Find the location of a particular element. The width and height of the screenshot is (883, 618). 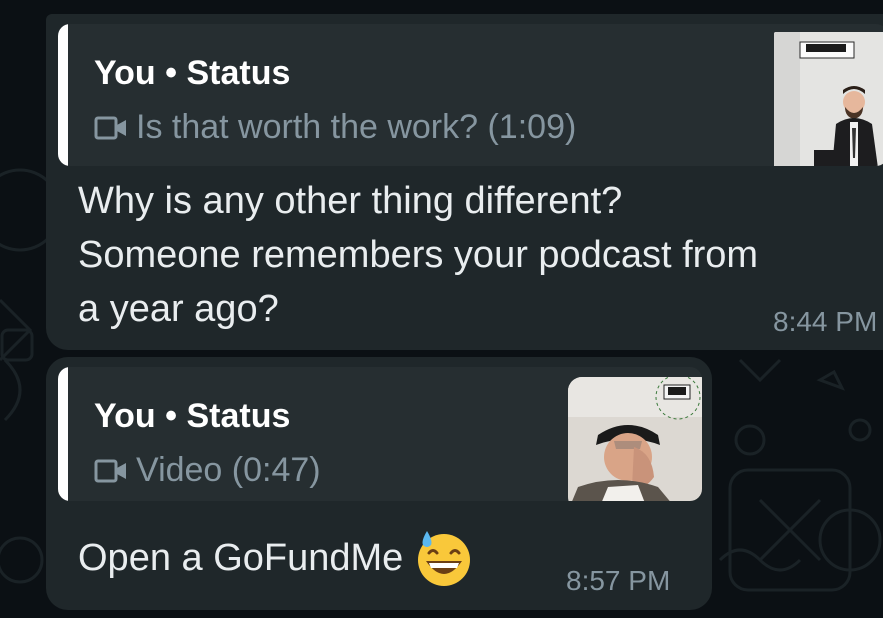

message-timestamp: 8:44 PM is located at coordinates (825, 321).